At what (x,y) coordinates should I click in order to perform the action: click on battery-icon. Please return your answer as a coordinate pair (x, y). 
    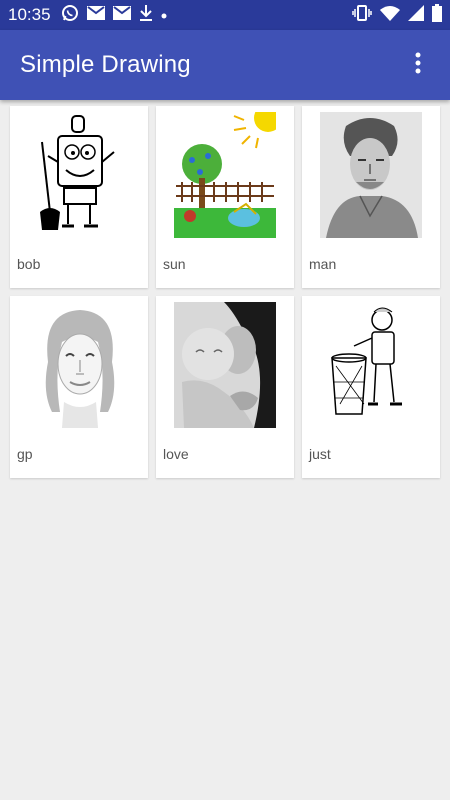
    Looking at the image, I should click on (437, 15).